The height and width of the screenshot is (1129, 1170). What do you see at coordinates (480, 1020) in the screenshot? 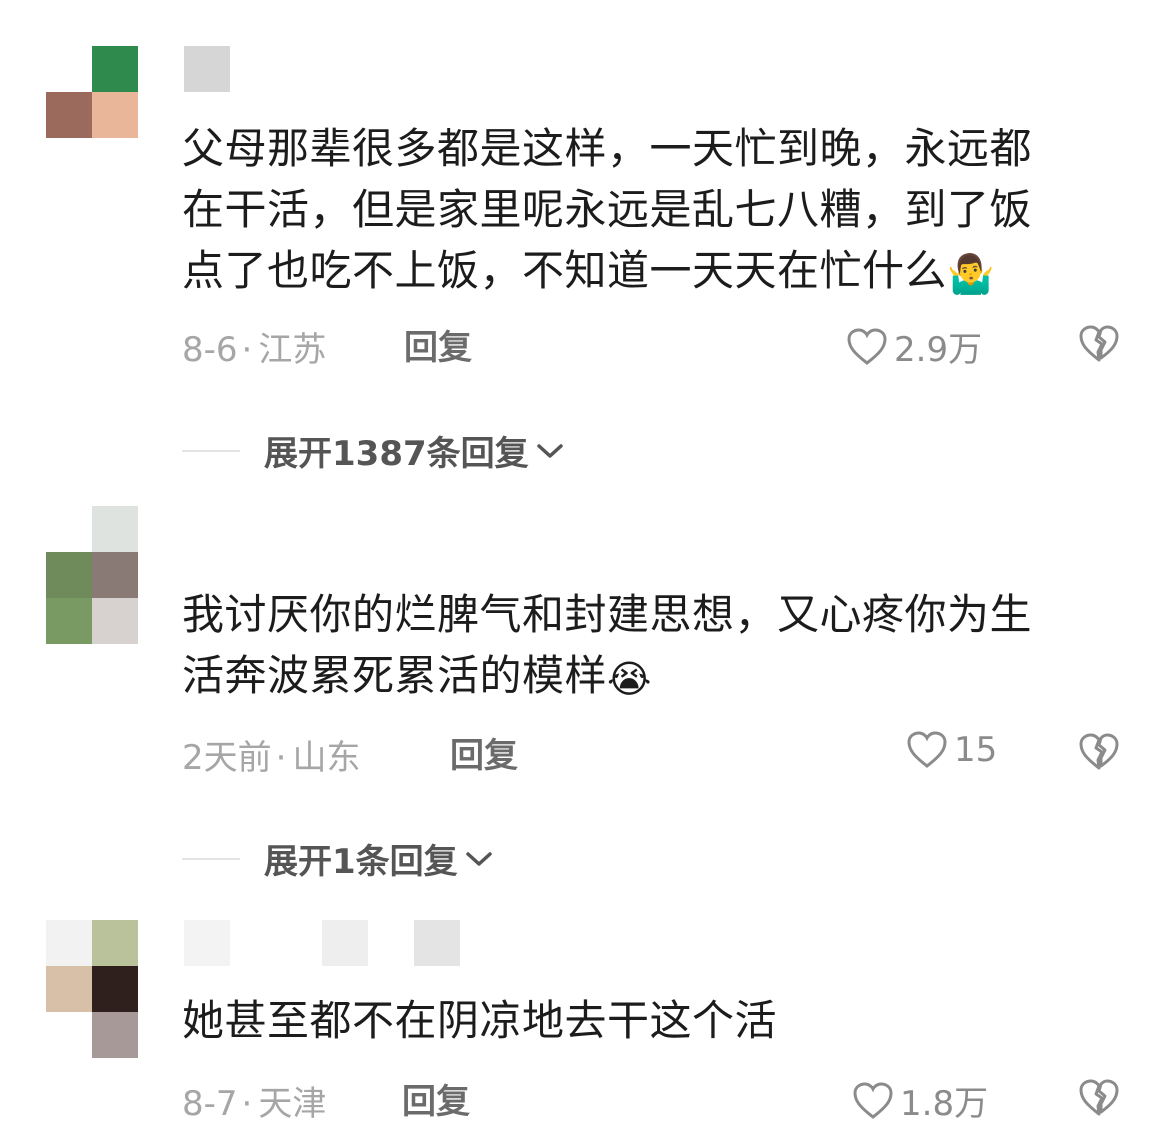
I see `comment-text: 她甚至都不在阴凉地去干这个活` at bounding box center [480, 1020].